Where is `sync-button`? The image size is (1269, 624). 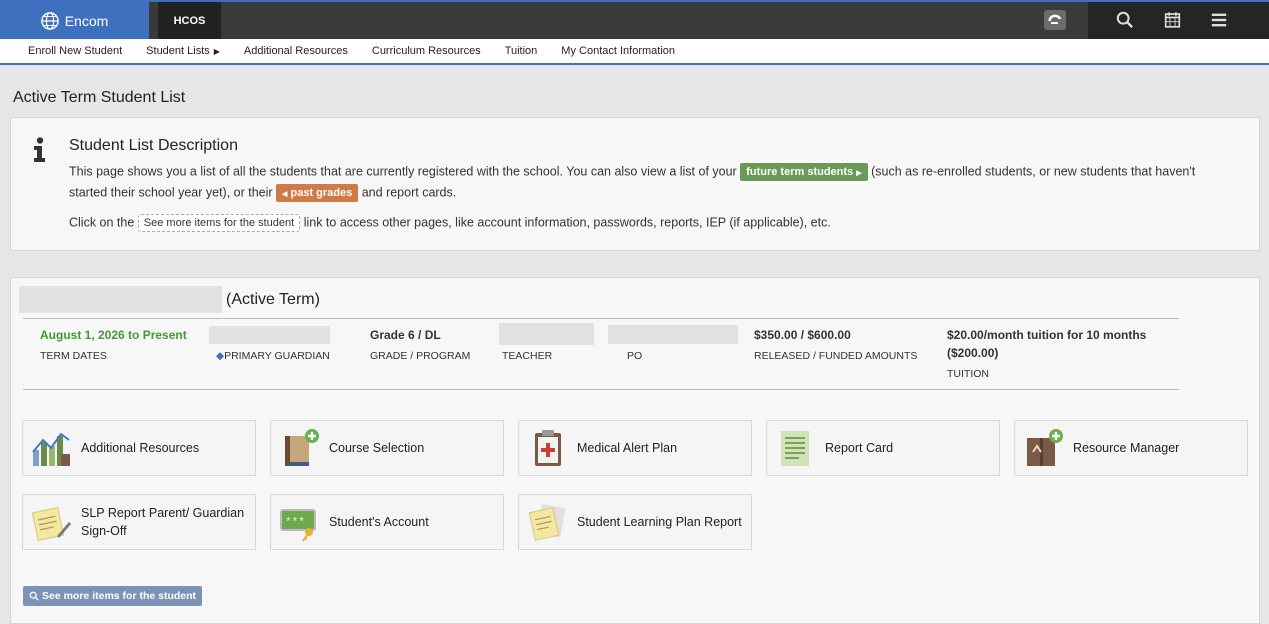
sync-button is located at coordinates (1055, 20).